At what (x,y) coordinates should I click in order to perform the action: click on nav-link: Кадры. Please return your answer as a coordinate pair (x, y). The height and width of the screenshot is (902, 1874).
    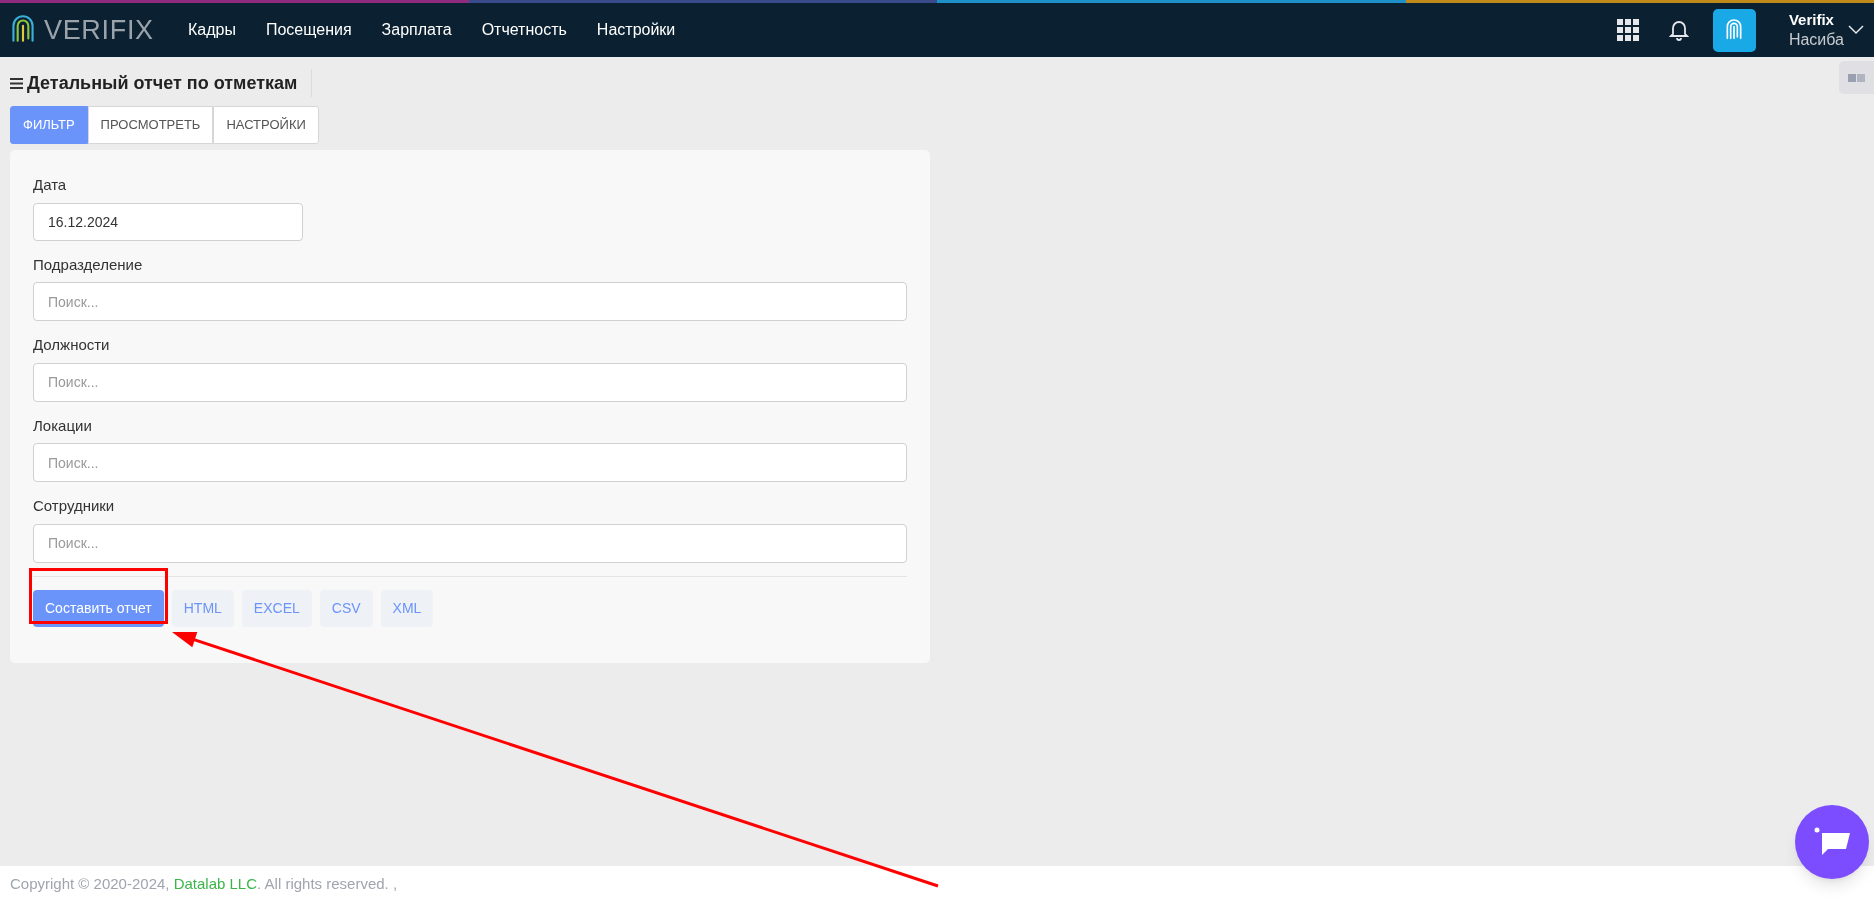
    Looking at the image, I should click on (212, 30).